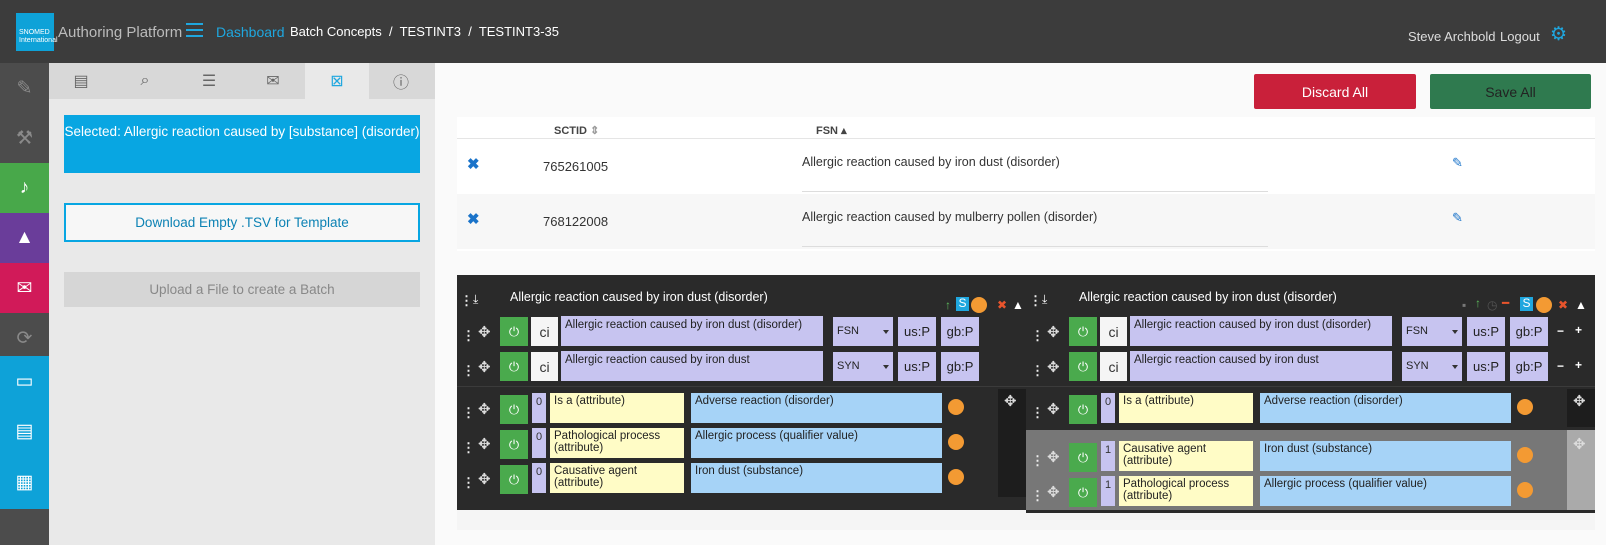  What do you see at coordinates (24, 138) in the screenshot?
I see `wand-icon: ⚒` at bounding box center [24, 138].